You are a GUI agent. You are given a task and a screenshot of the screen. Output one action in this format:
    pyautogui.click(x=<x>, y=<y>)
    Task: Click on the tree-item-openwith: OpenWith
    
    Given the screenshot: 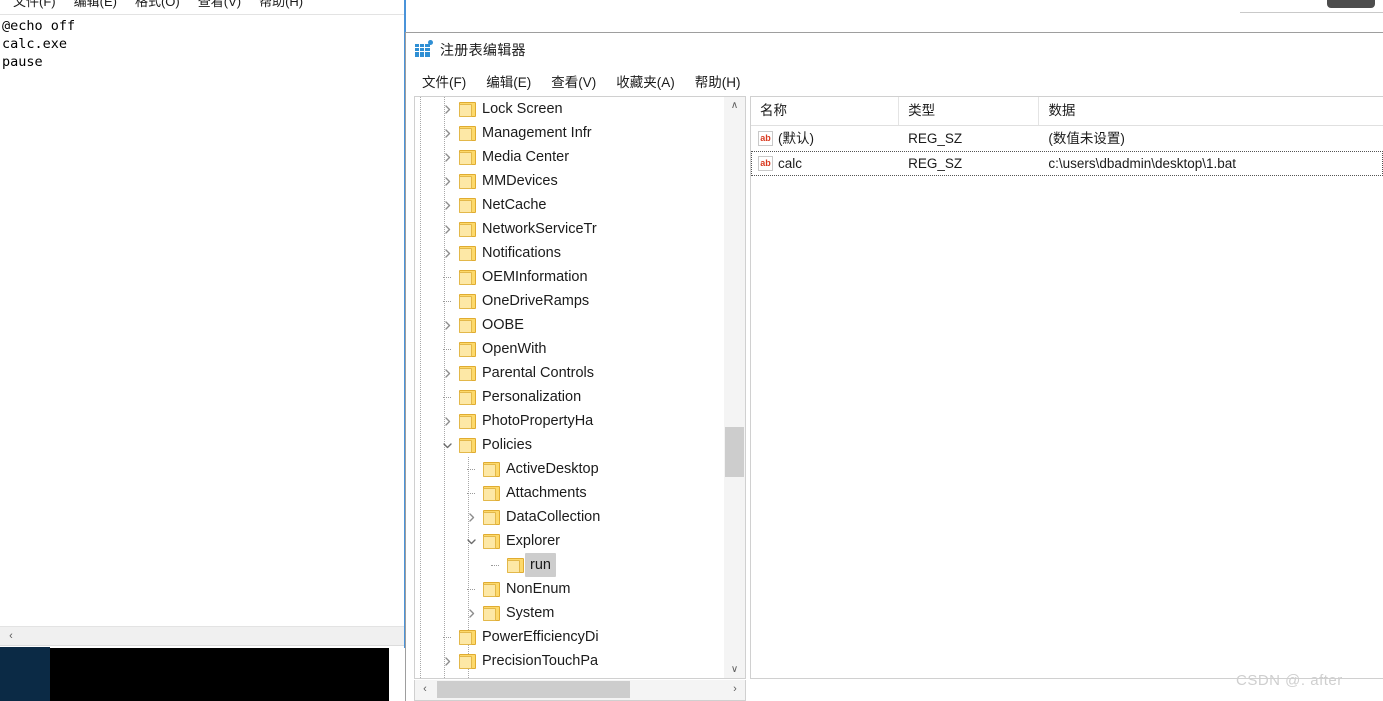 What is the action you would take?
    pyautogui.click(x=569, y=349)
    